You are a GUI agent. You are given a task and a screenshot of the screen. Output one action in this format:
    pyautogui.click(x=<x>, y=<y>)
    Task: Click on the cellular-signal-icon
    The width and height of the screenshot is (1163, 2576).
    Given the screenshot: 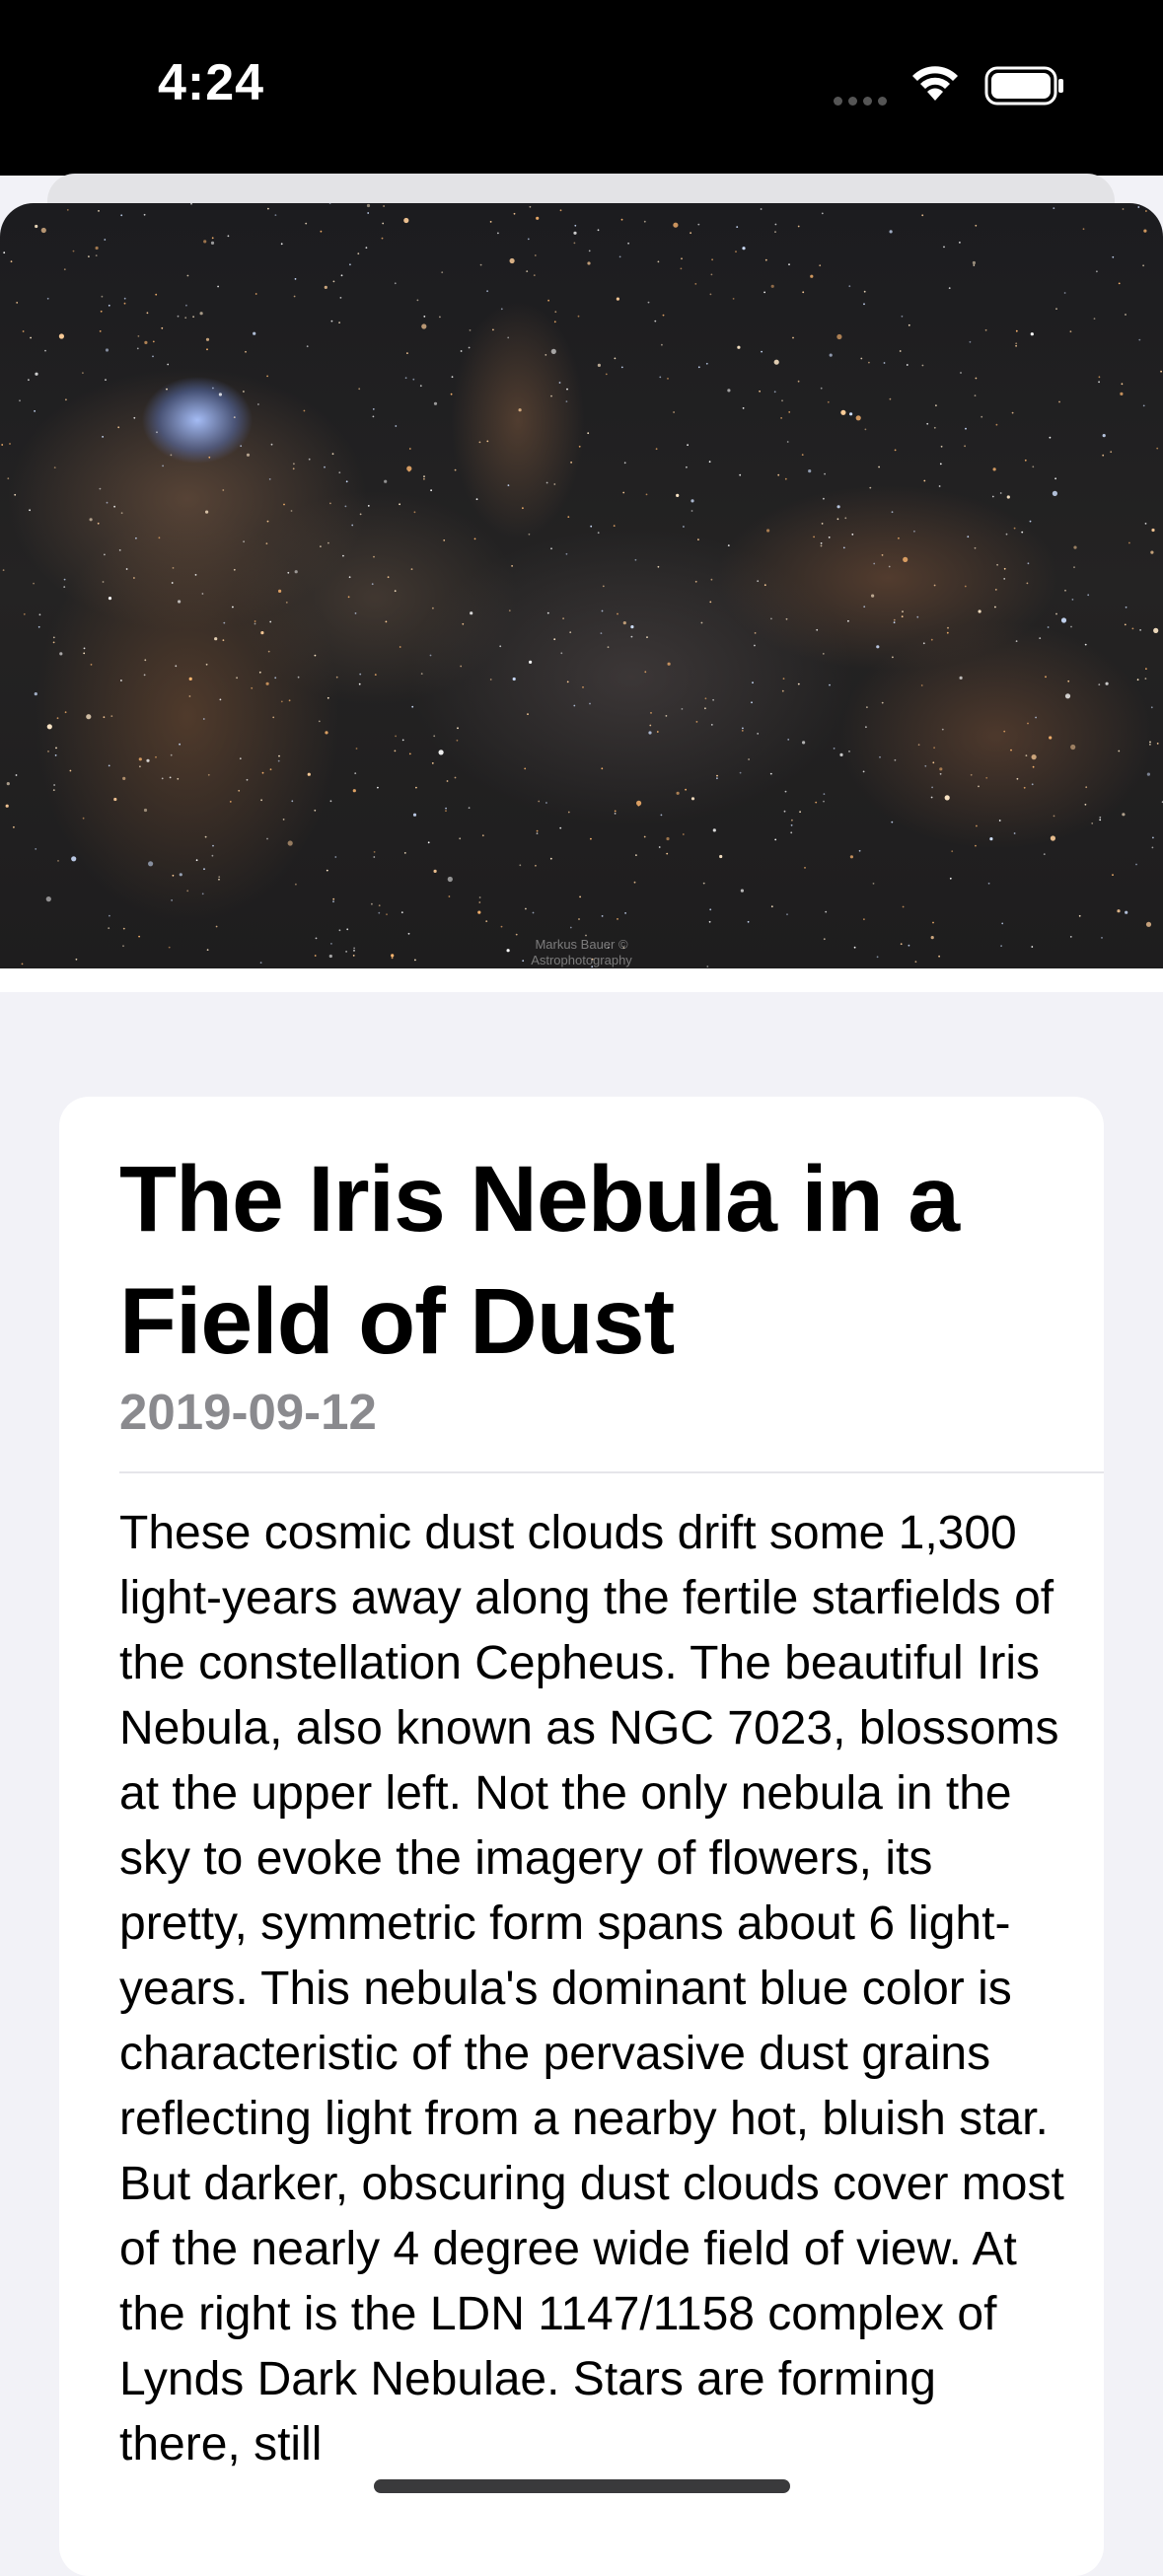 What is the action you would take?
    pyautogui.click(x=860, y=101)
    